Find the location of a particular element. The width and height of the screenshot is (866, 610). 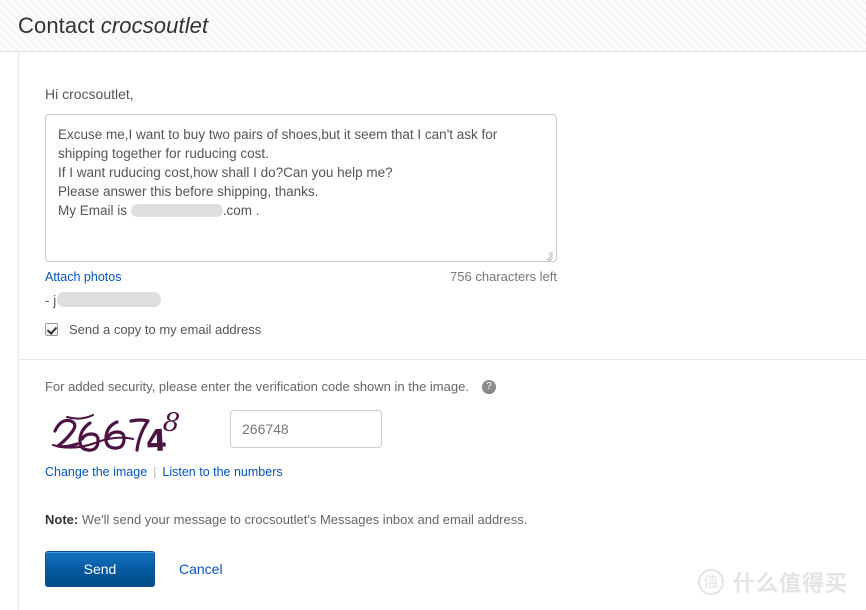

message-line: shipping together for ruducing cost. is located at coordinates (163, 153).